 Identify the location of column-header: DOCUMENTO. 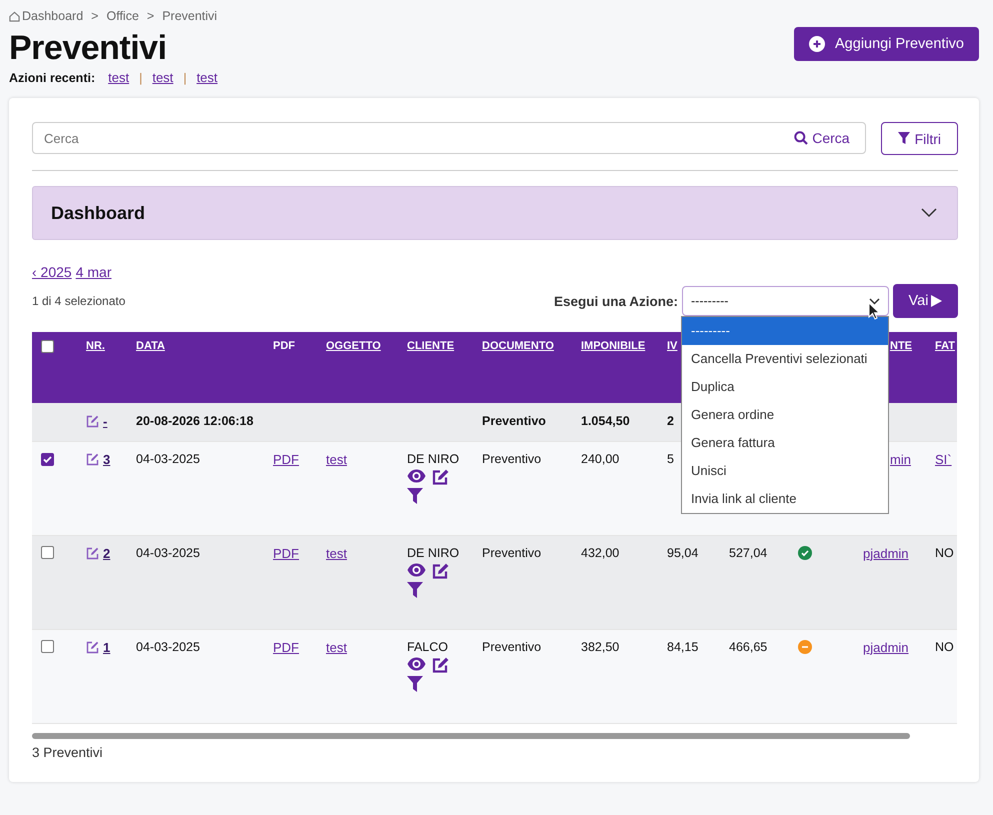
(518, 346).